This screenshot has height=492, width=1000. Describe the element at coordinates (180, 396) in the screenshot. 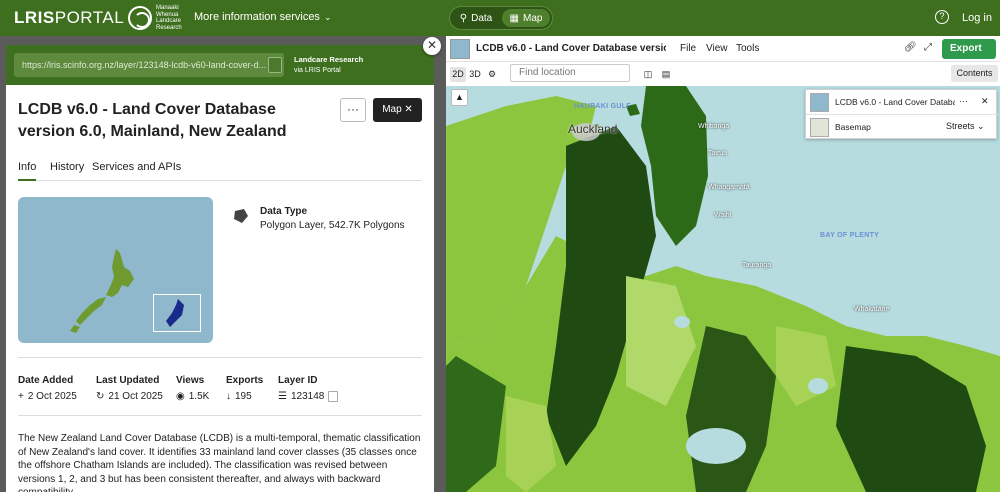

I see `eye-icon: ◉` at that location.